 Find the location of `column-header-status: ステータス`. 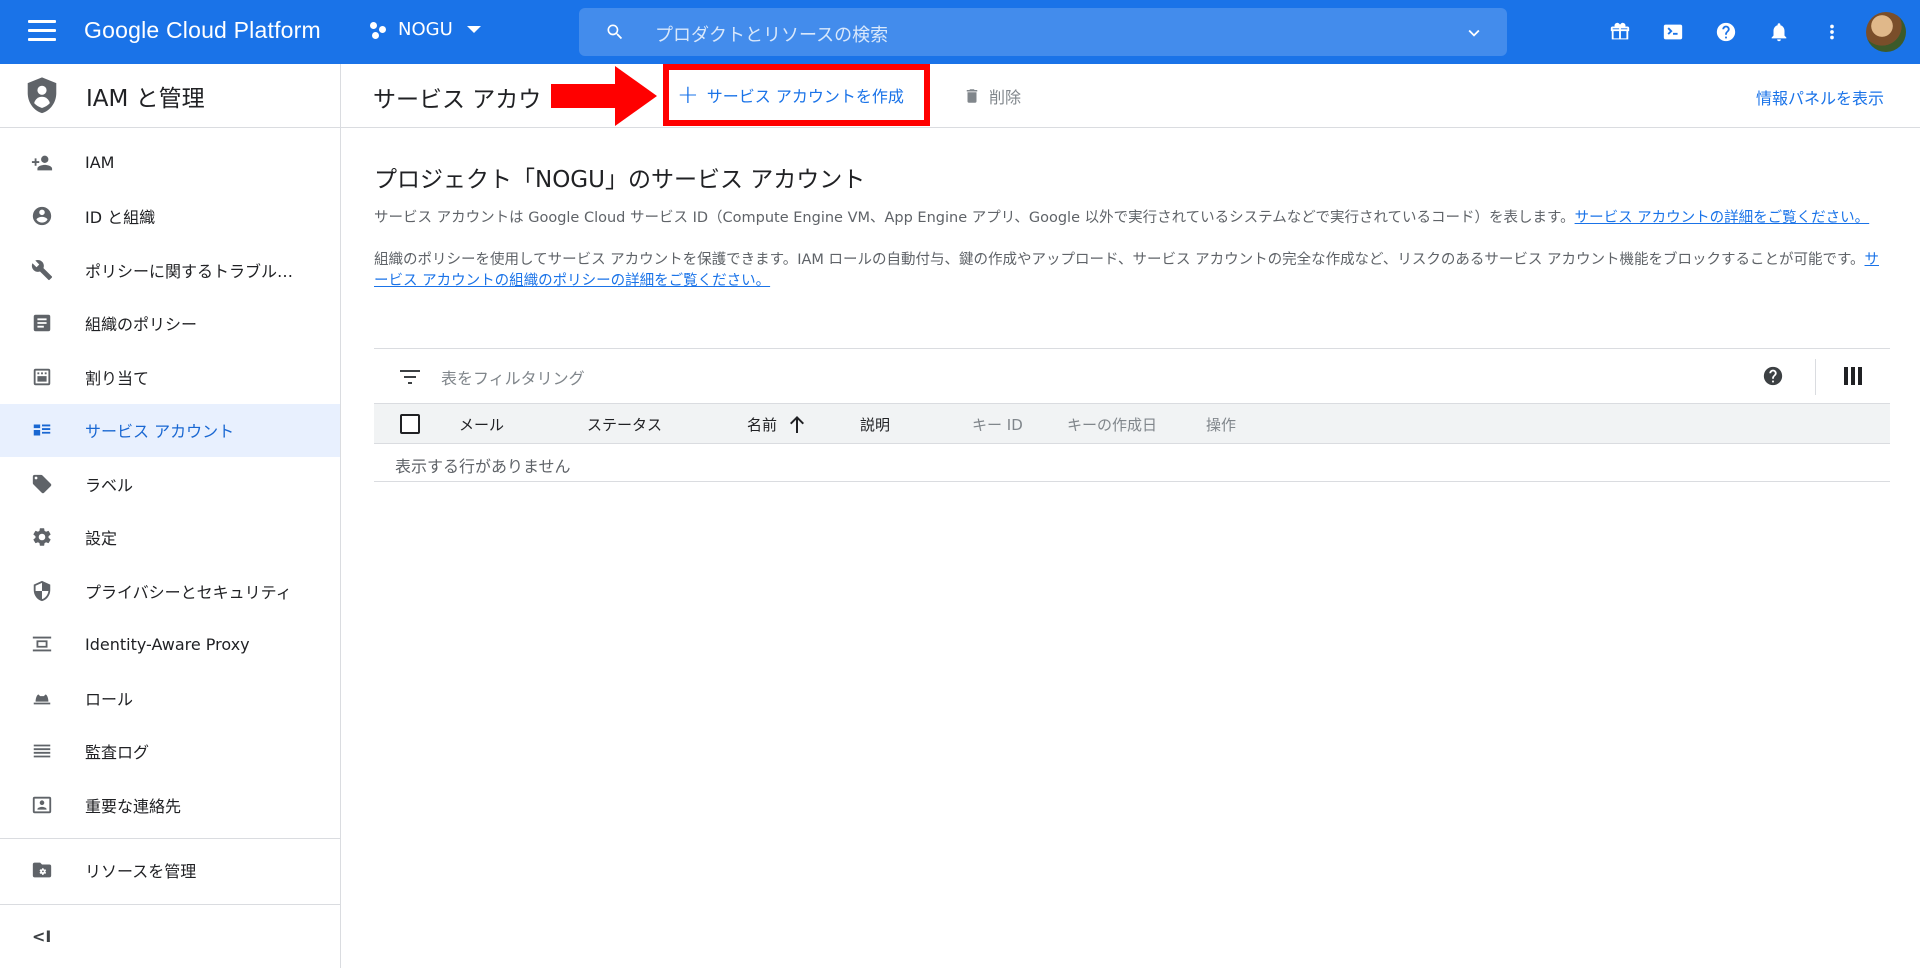

column-header-status: ステータス is located at coordinates (624, 424).